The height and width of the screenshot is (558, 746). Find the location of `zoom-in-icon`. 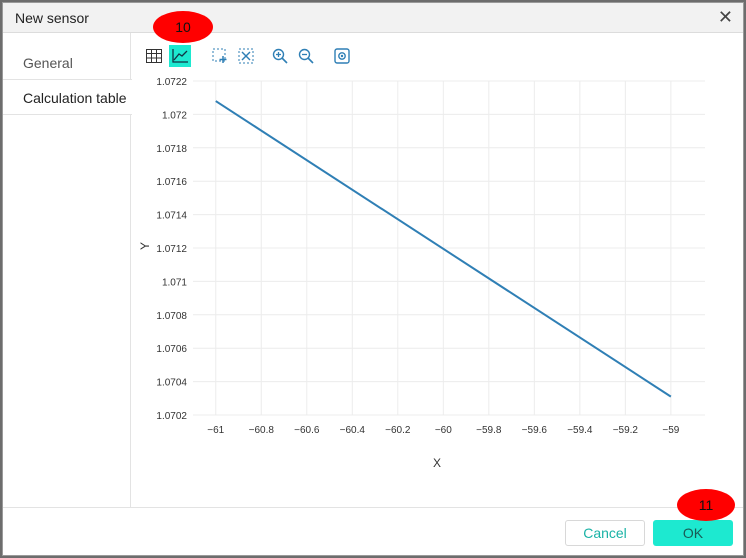

zoom-in-icon is located at coordinates (280, 56).